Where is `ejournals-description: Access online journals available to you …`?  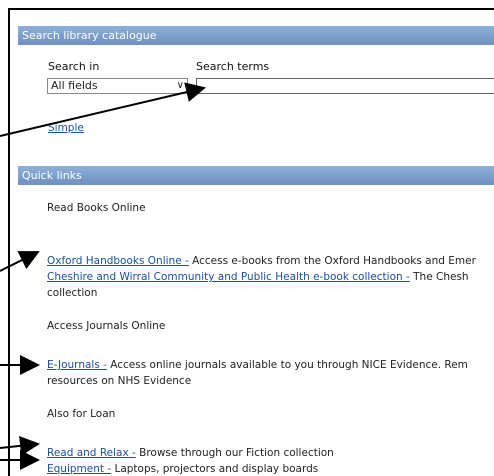 ejournals-description: Access online journals available to you … is located at coordinates (287, 365).